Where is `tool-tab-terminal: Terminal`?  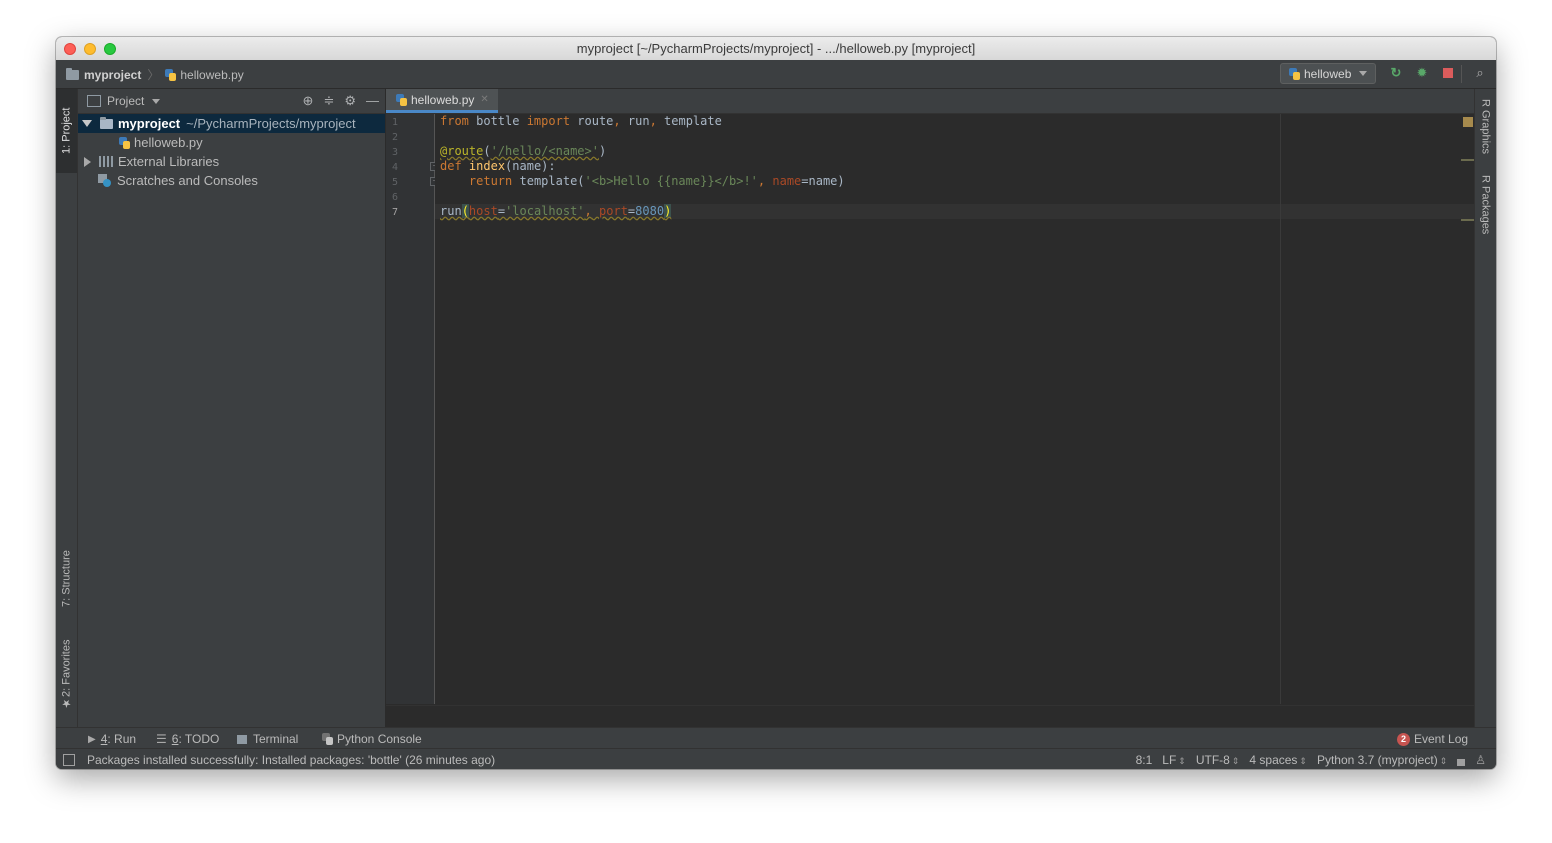
tool-tab-terminal: Terminal is located at coordinates (267, 739).